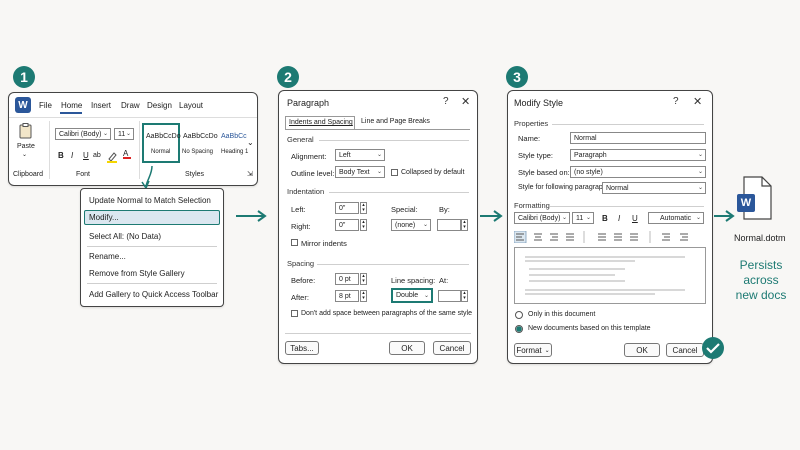 The image size is (800, 450). What do you see at coordinates (619, 218) in the screenshot?
I see `format-italic-button: I` at bounding box center [619, 218].